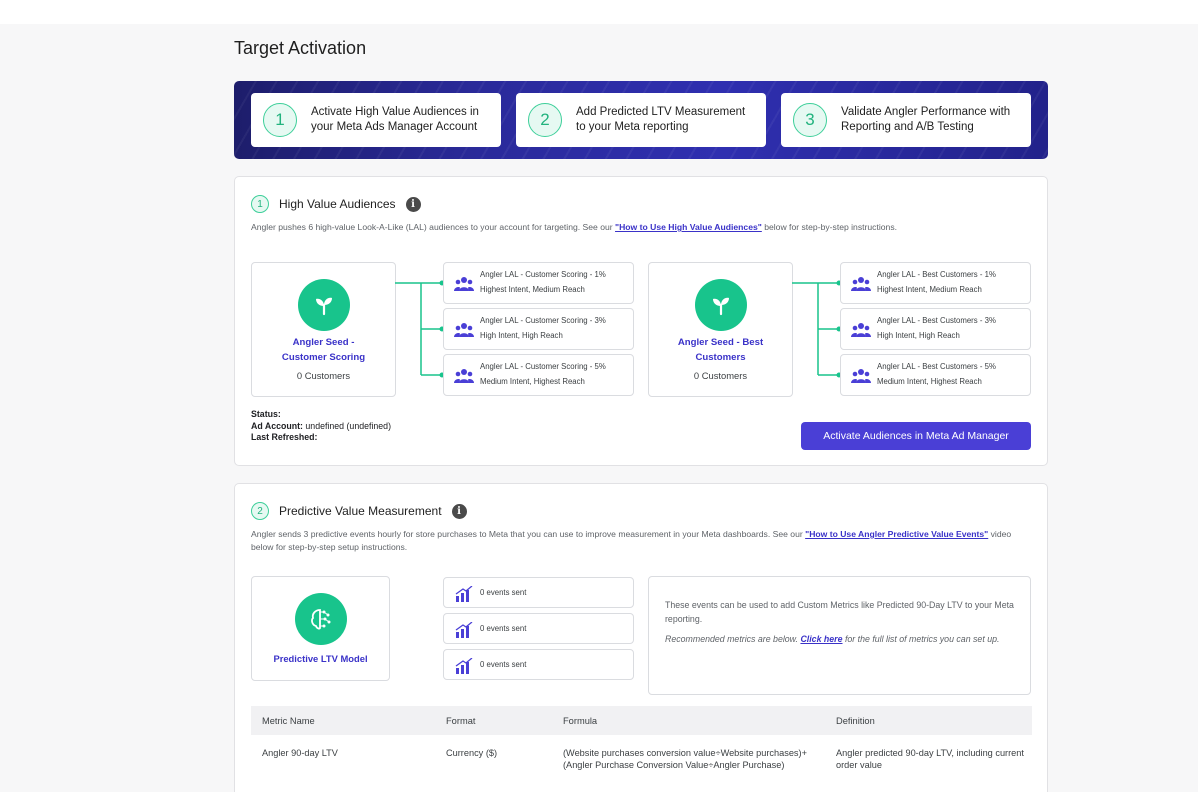 This screenshot has height=792, width=1198. Describe the element at coordinates (720, 350) in the screenshot. I see `seed-name: Angler Seed - Best Customers` at that location.